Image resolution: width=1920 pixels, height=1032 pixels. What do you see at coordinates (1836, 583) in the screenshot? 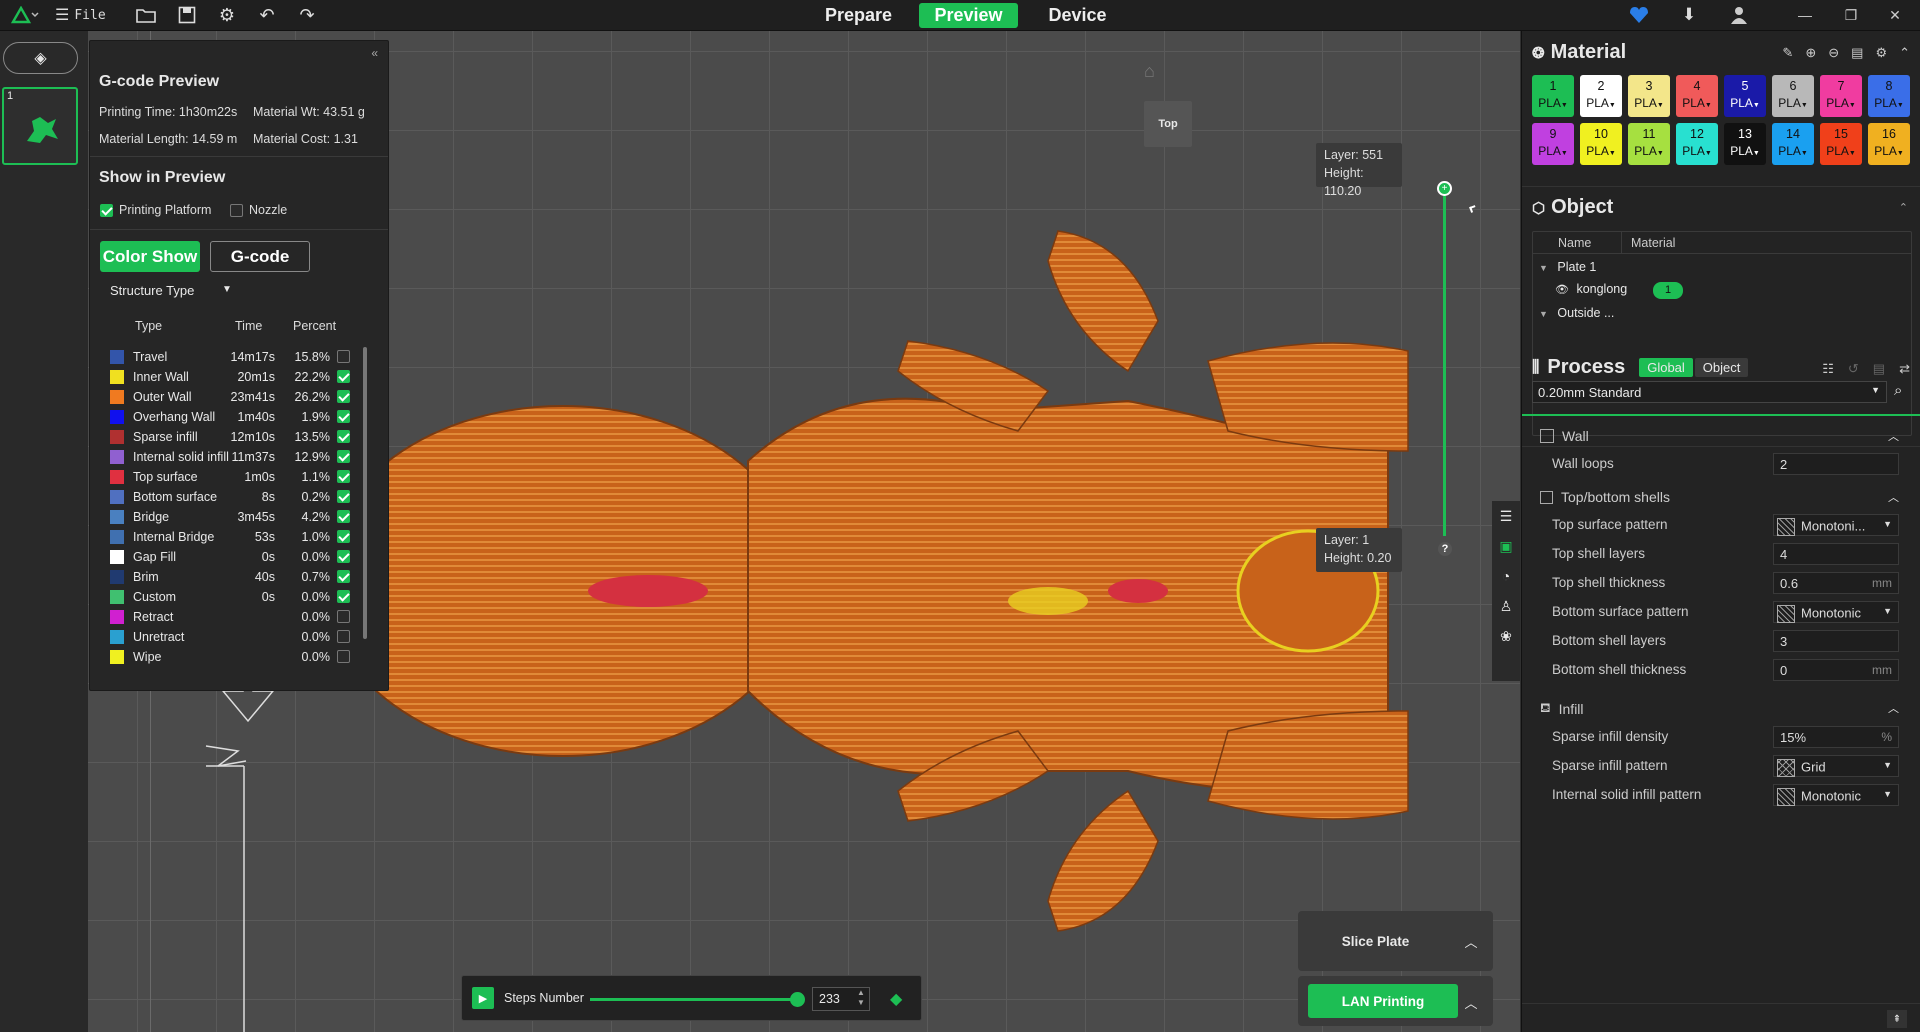
I see `top-thickness-input: 0.6 mm` at bounding box center [1836, 583].